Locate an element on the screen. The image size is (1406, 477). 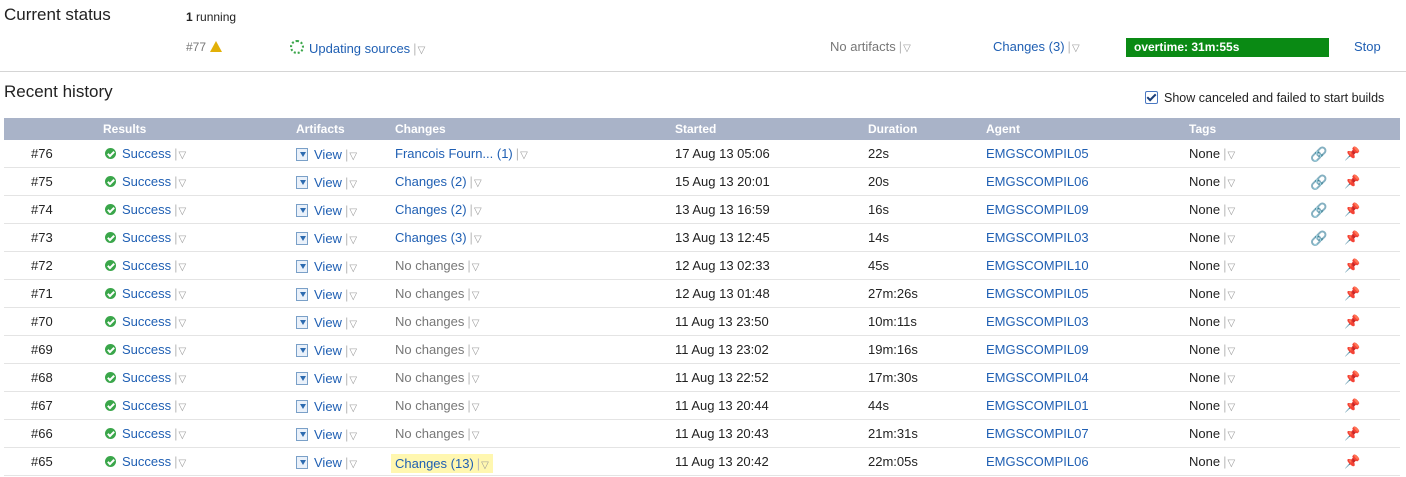
agent-link: EMGSCOMPIL10 is located at coordinates (1037, 265).